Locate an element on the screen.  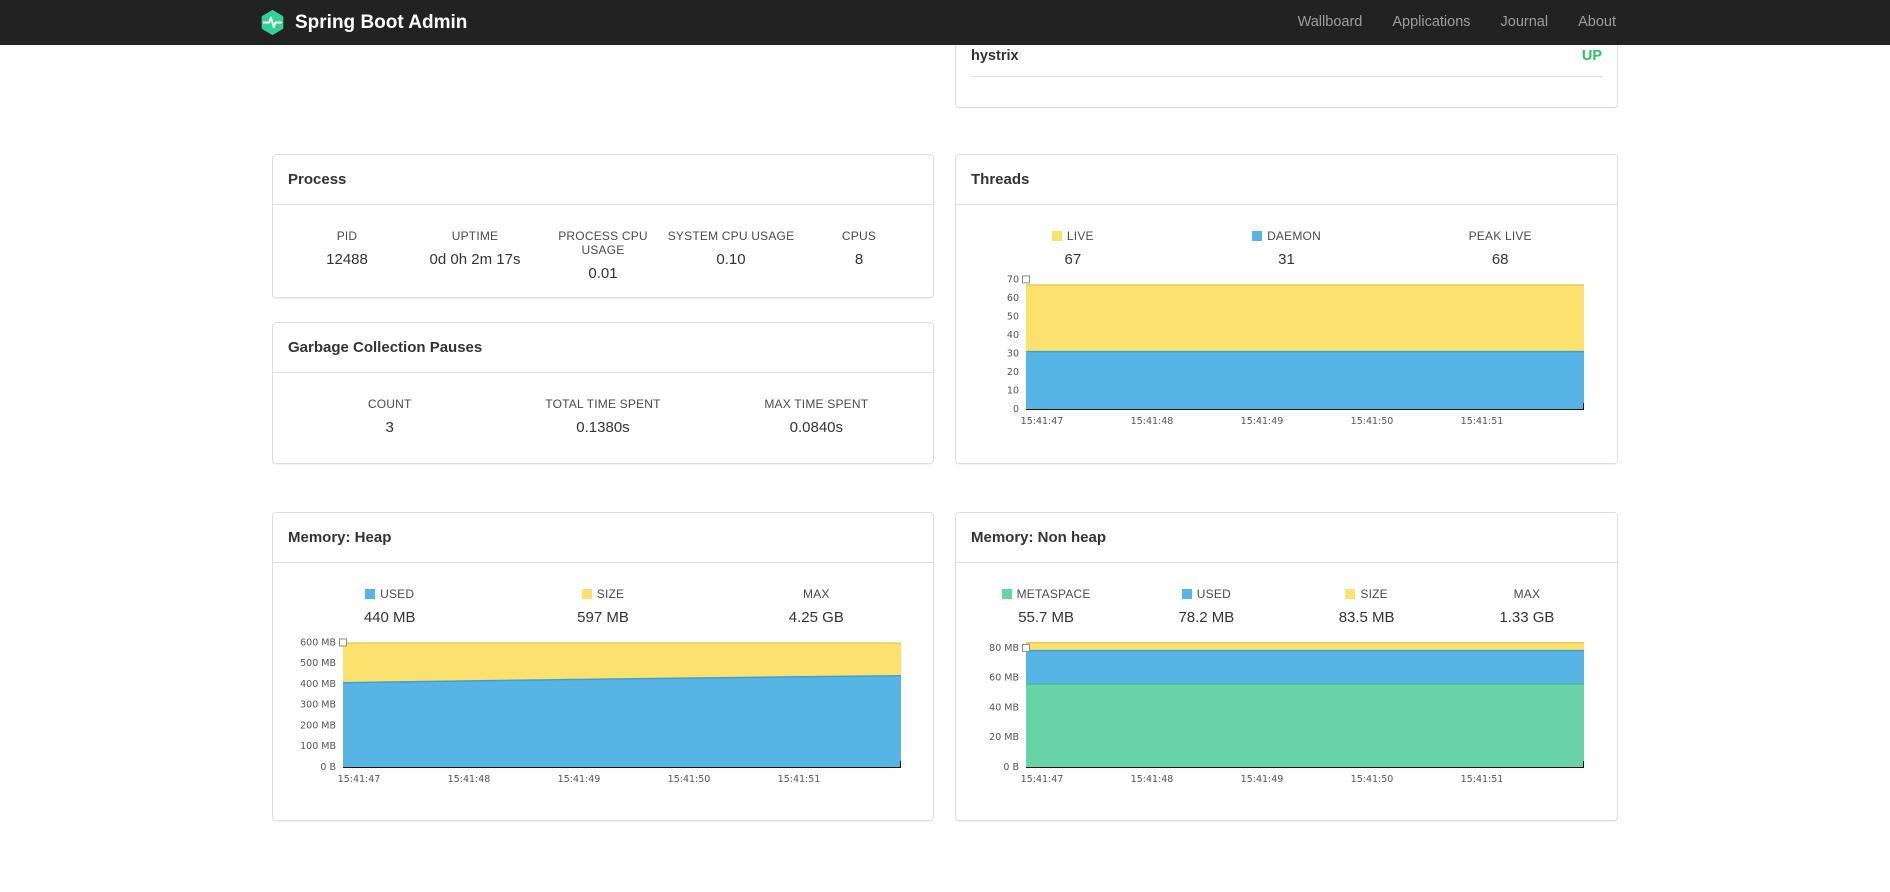
nav-item-about: About is located at coordinates (1597, 22).